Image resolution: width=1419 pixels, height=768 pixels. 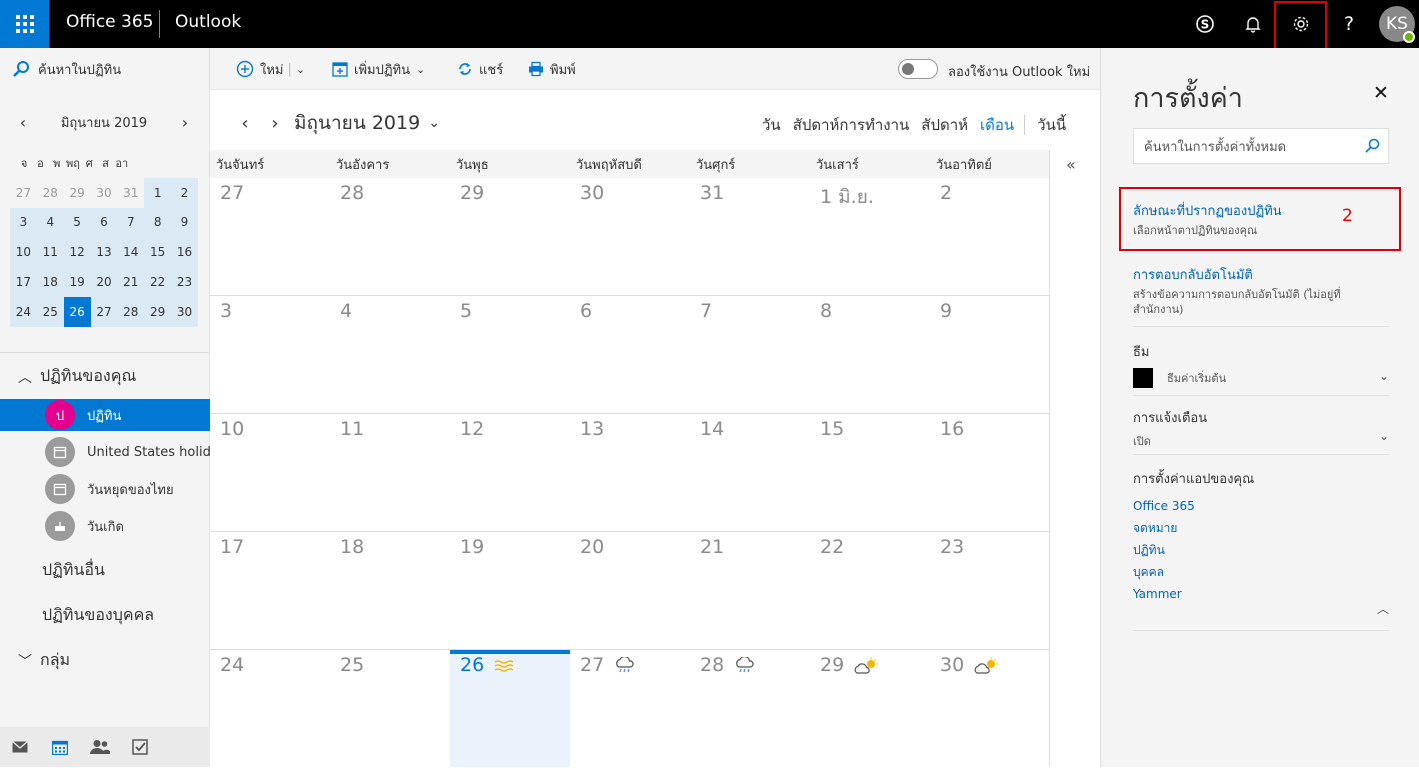 What do you see at coordinates (50, 252) in the screenshot?
I see `mini-day: 11` at bounding box center [50, 252].